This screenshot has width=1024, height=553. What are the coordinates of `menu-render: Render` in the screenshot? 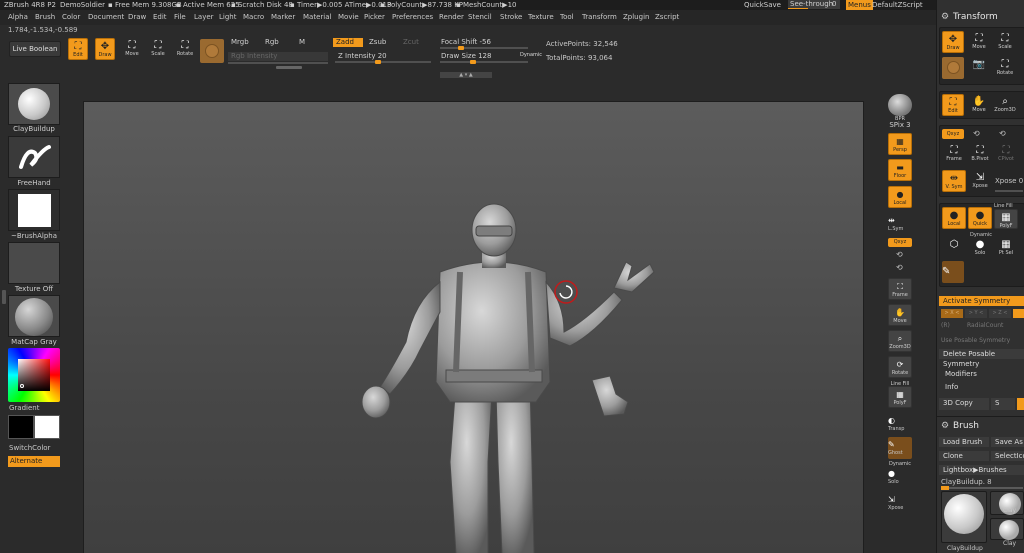 It's located at (451, 17).